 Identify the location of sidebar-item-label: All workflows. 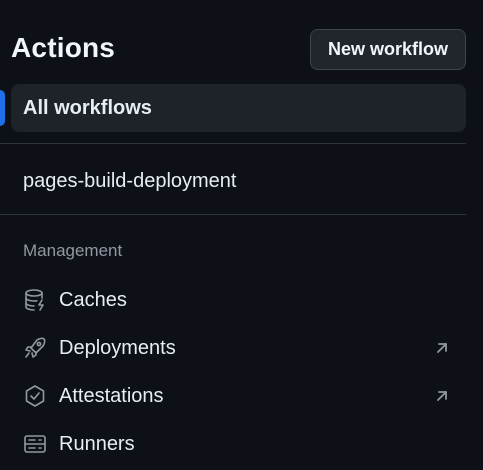
(87, 107).